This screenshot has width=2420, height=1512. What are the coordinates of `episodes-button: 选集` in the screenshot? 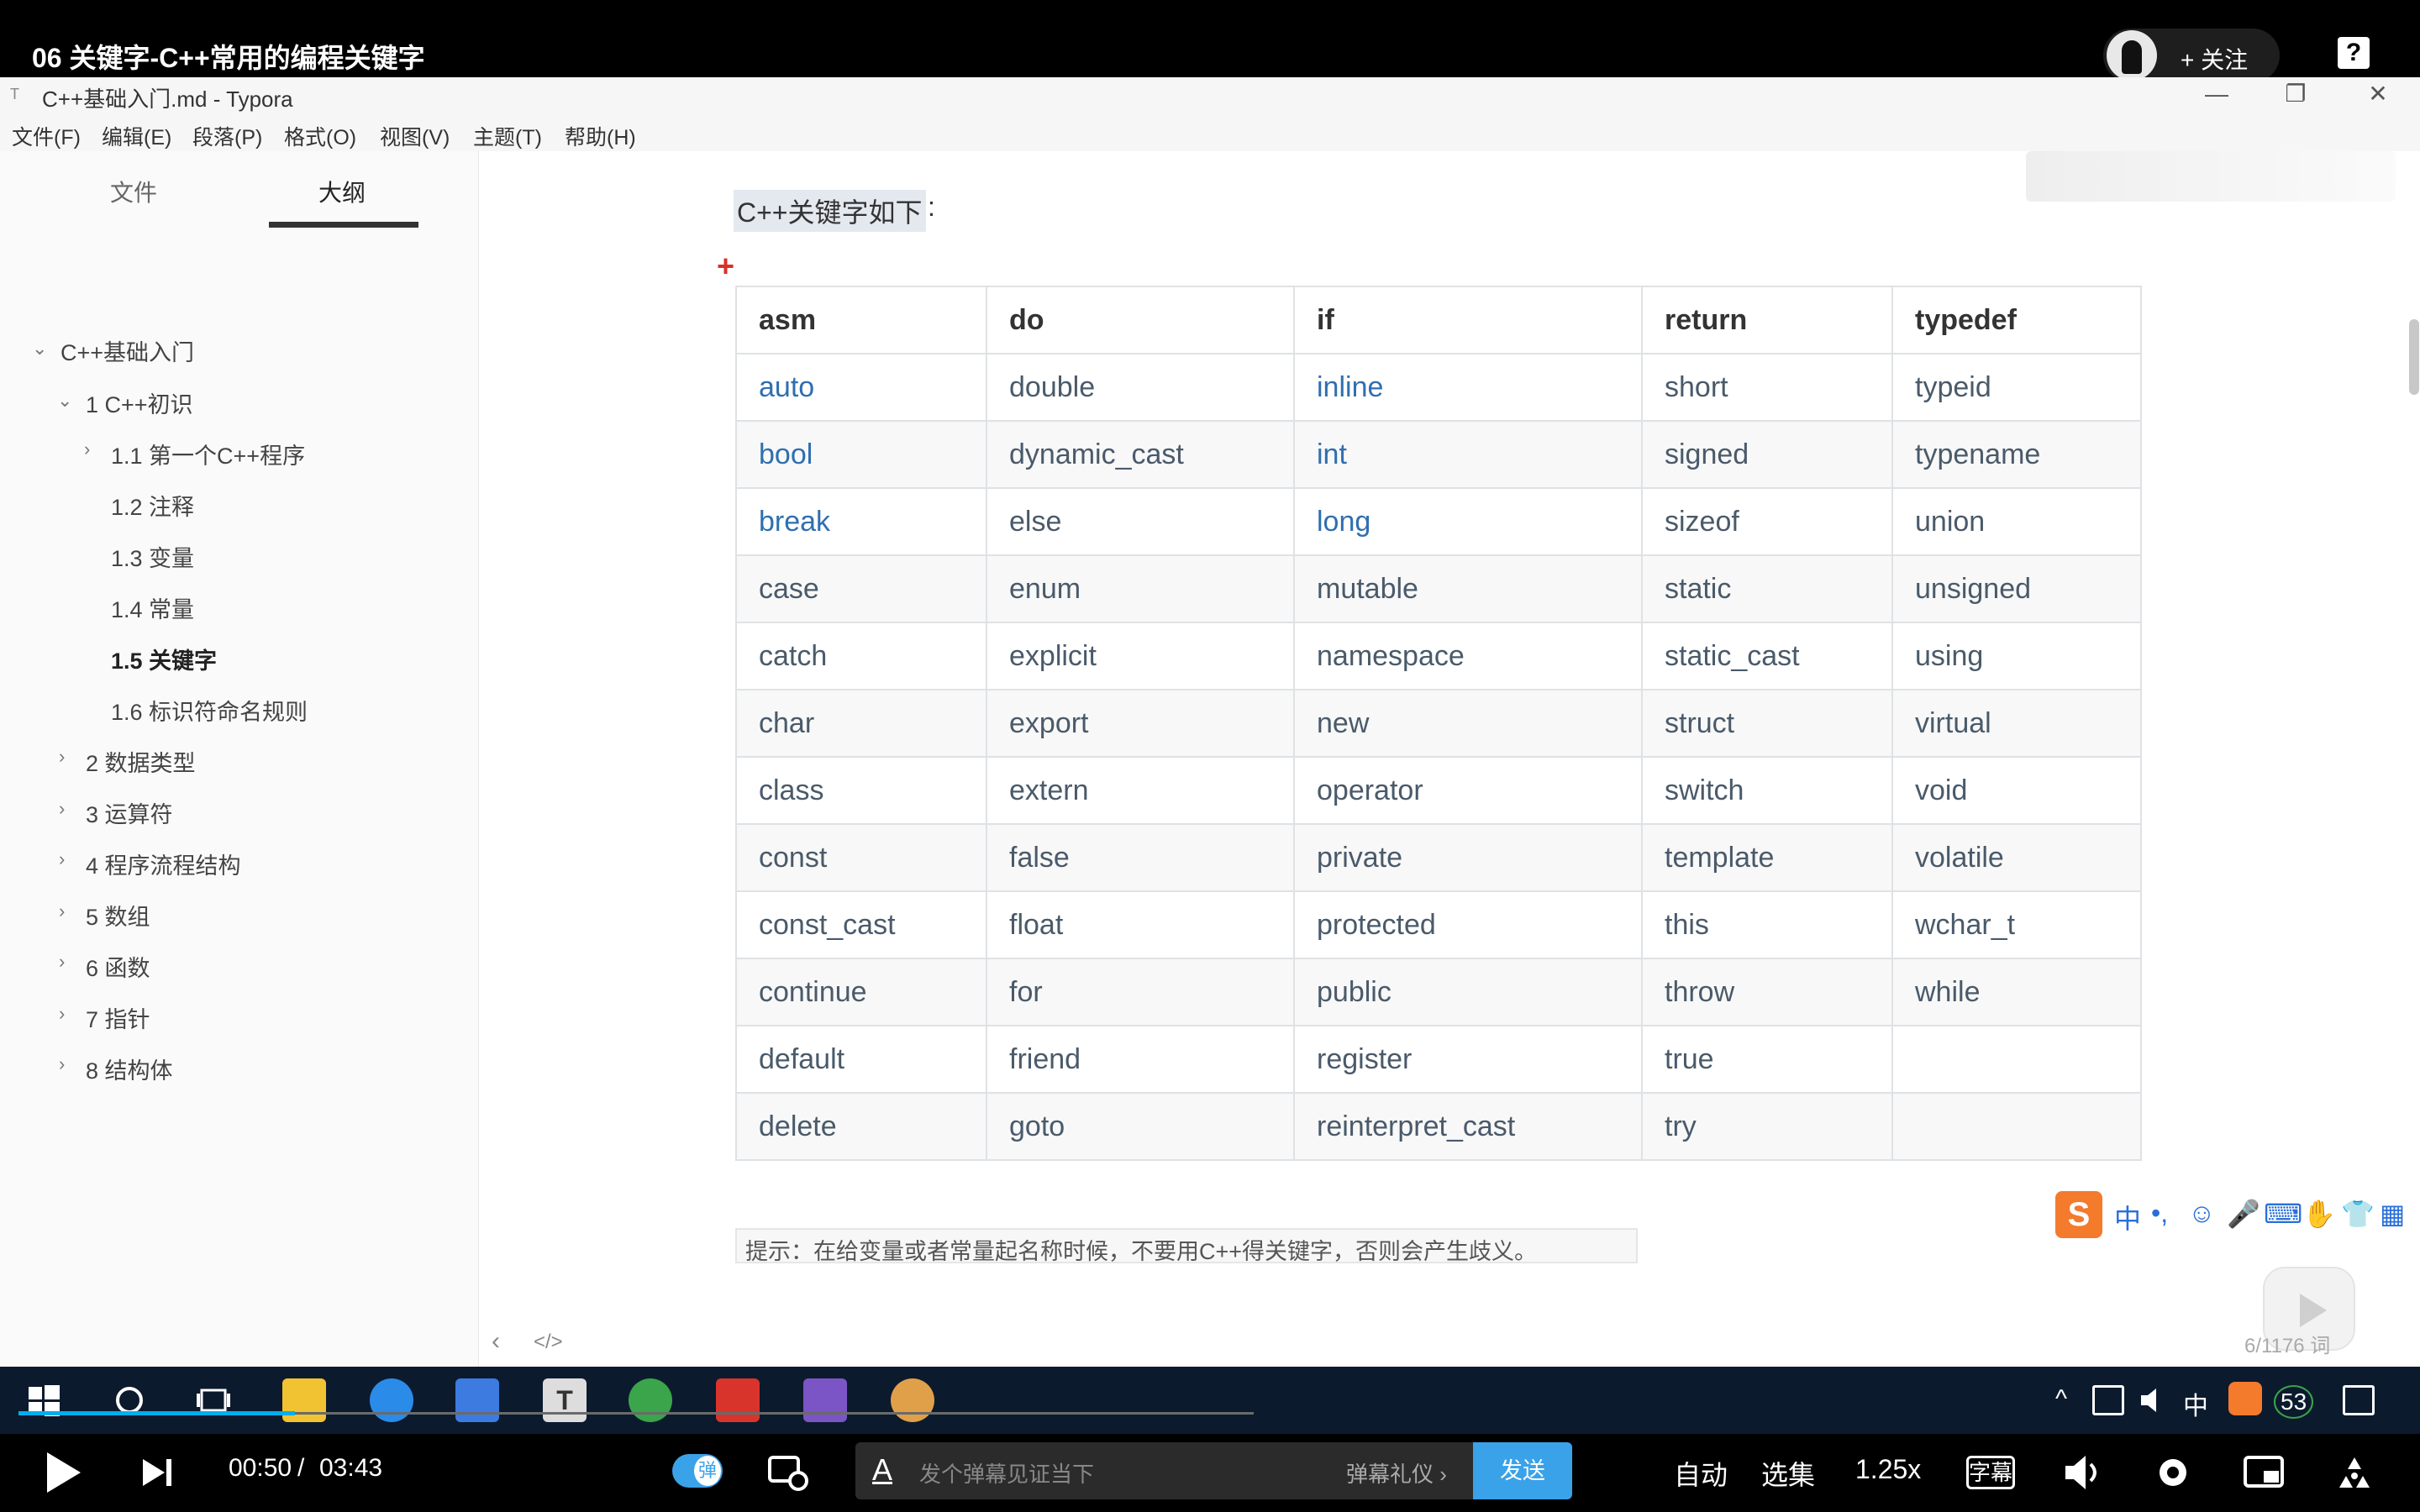 It's located at (1788, 1473).